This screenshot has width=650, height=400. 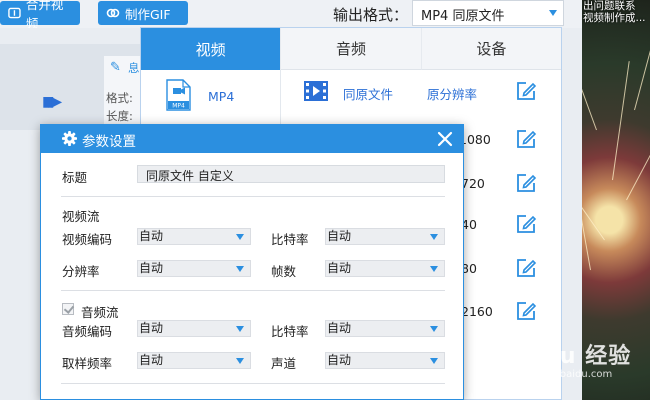 I want to click on channel-label: 声道, so click(x=284, y=363).